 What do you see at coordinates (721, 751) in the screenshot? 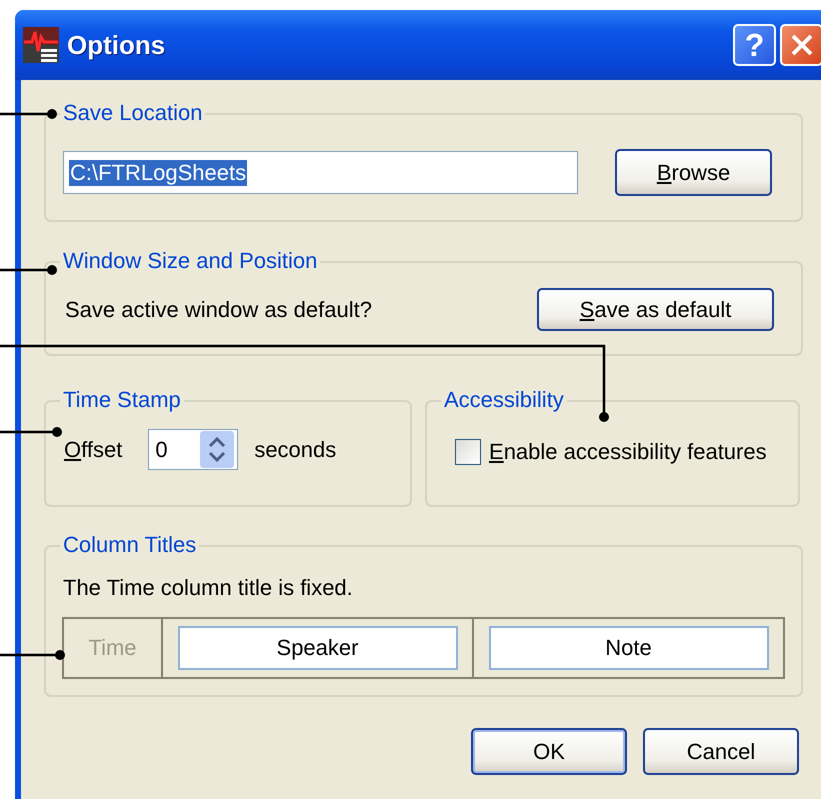
I see `cancel-button: Cancel` at bounding box center [721, 751].